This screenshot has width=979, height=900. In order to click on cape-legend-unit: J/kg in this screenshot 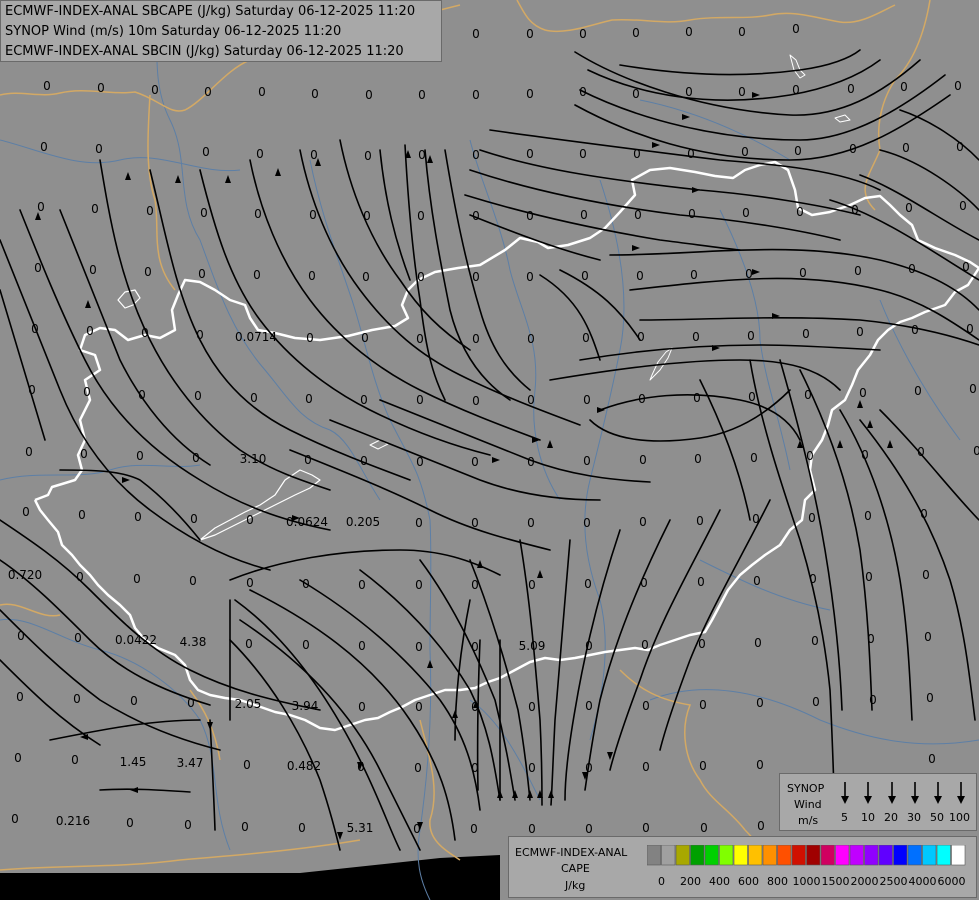, I will do `click(575, 885)`.